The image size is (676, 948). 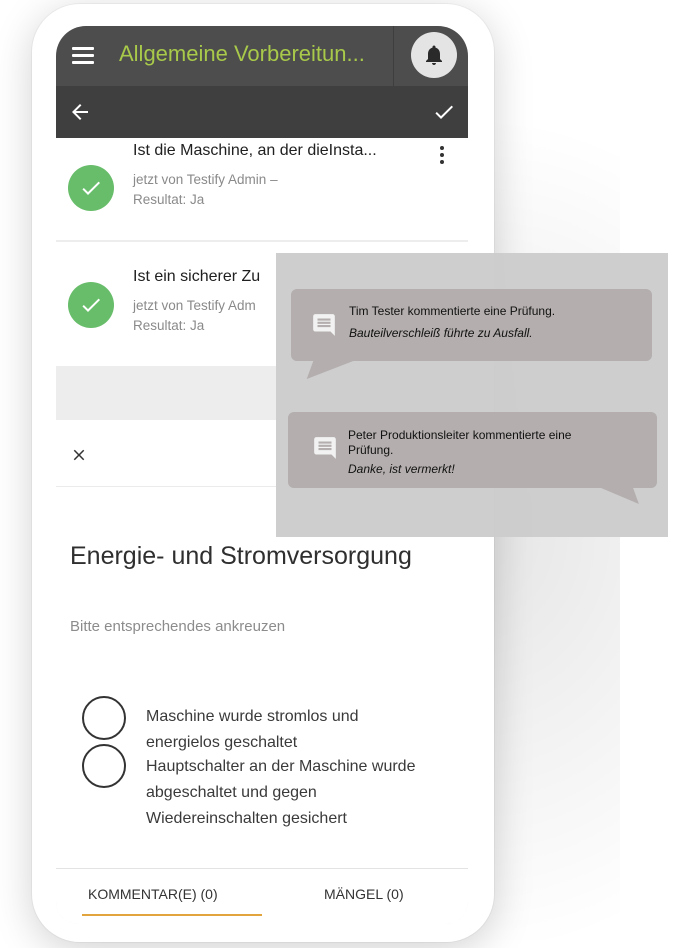 I want to click on tab-defects: MÄNGEL (0), so click(x=364, y=894).